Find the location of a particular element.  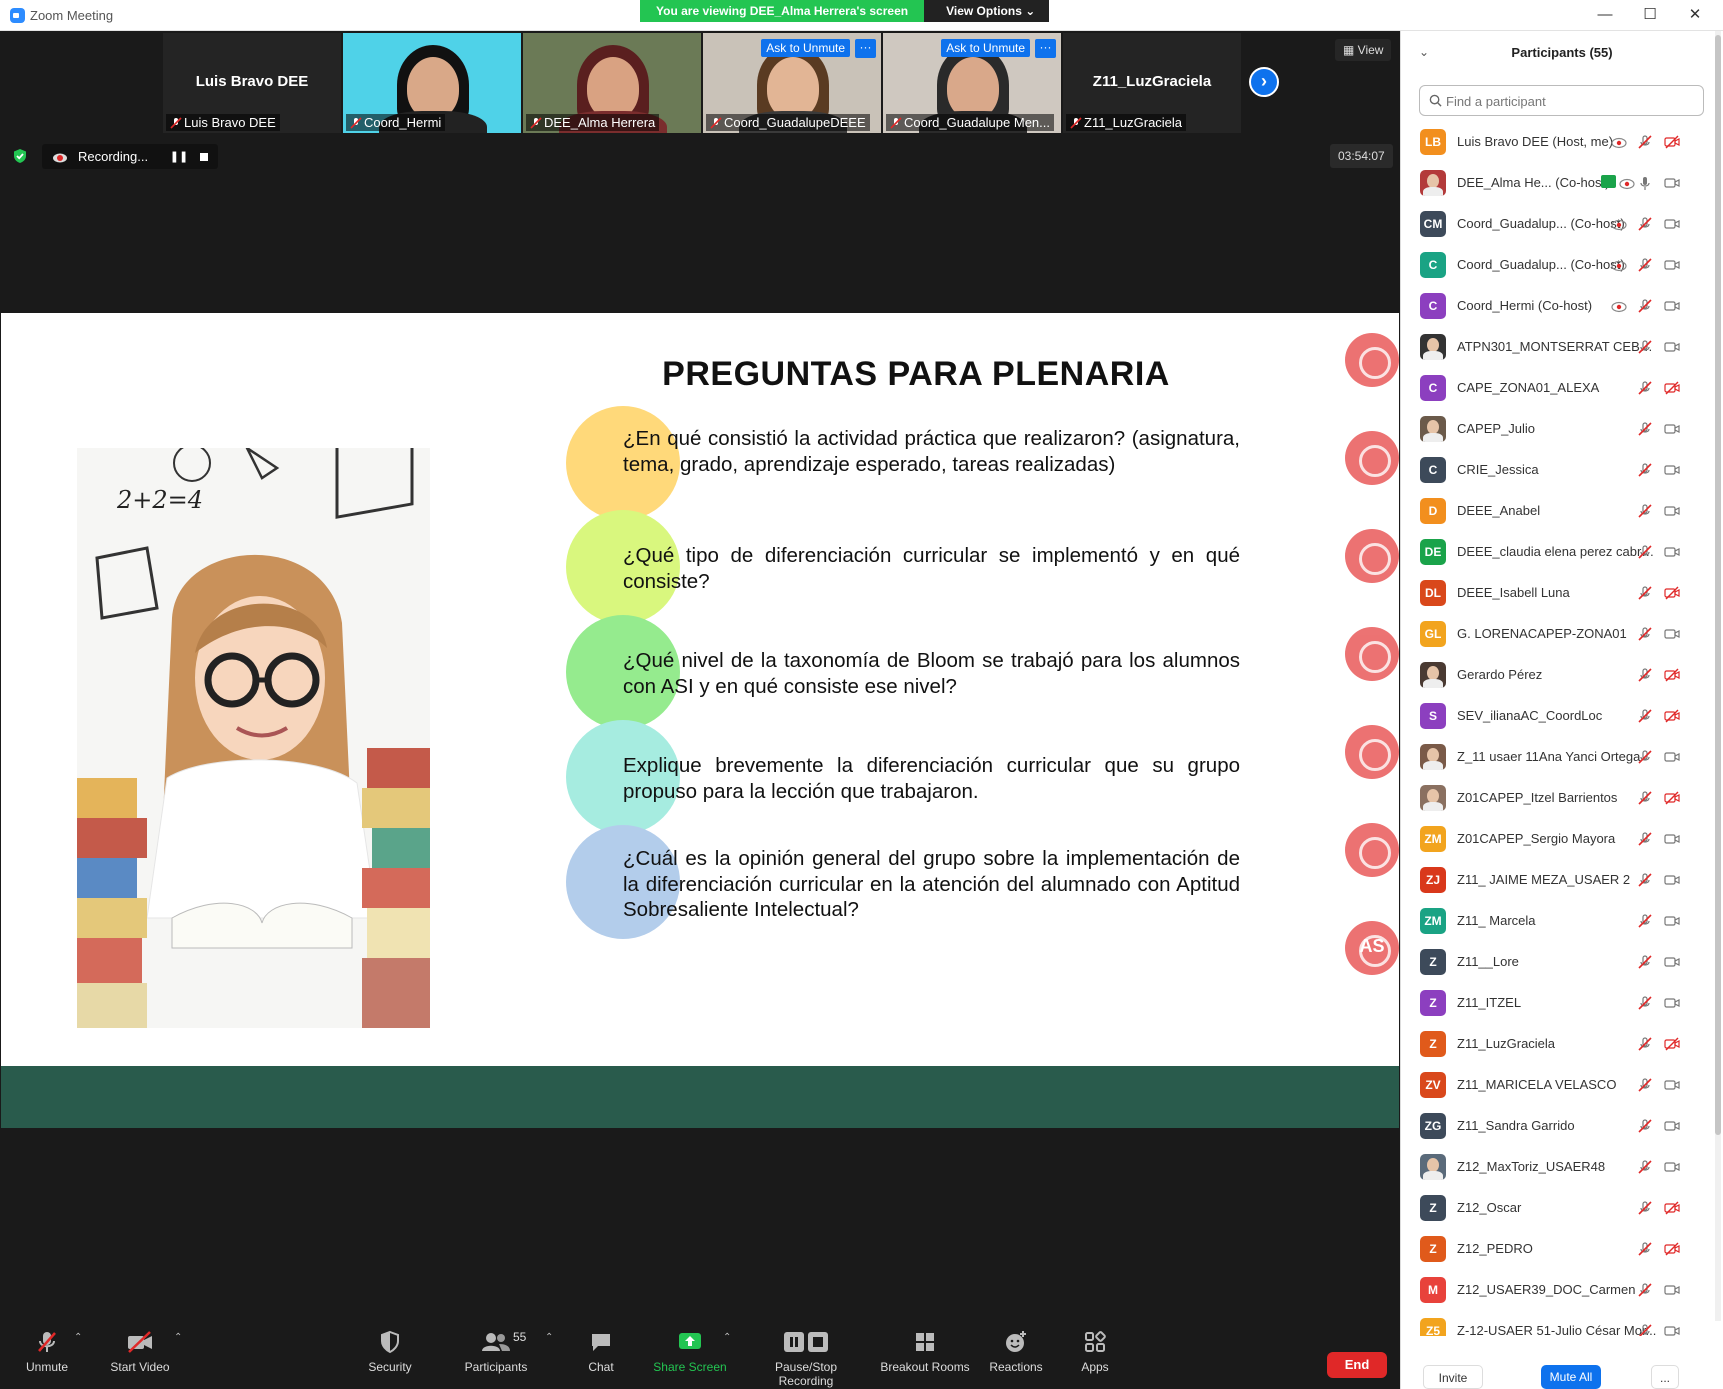

participant-row: CAPEP_Julio is located at coordinates (1562, 428).